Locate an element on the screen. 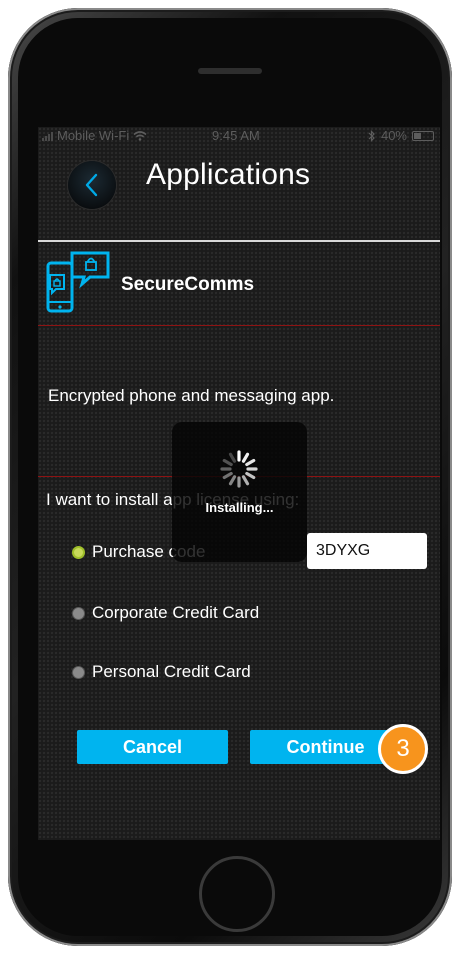 The image size is (460, 954). purchase-code-input is located at coordinates (367, 551).